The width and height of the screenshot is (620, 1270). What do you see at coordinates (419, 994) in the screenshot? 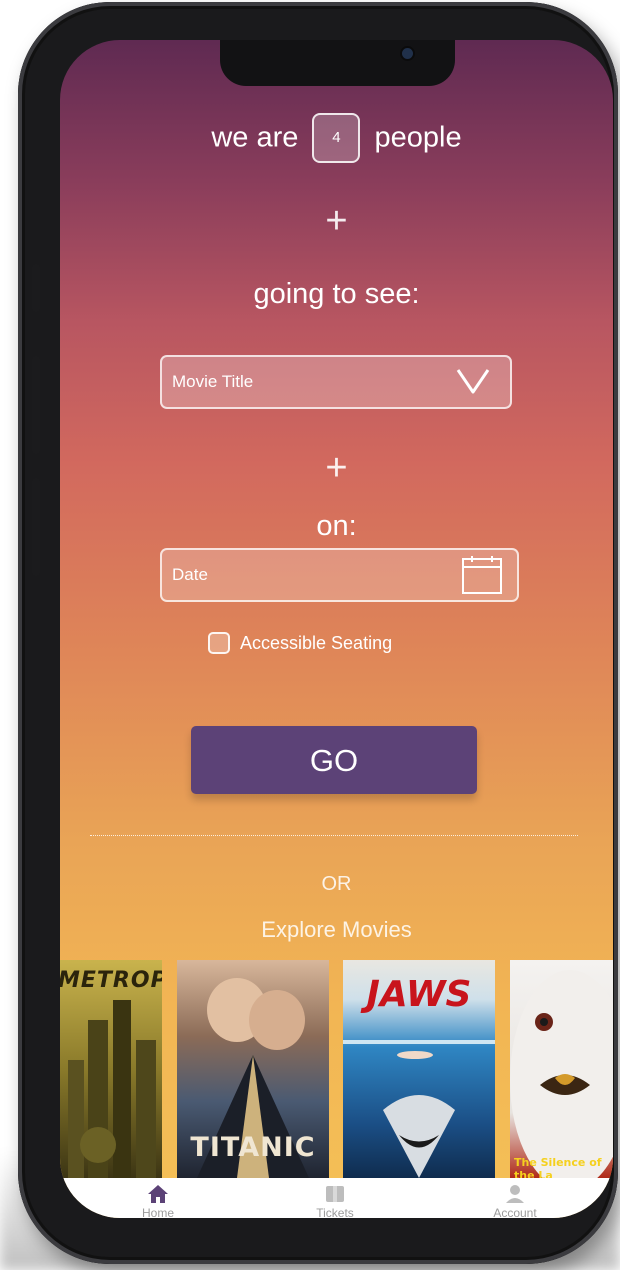
I see `poster-title: JAWS` at bounding box center [419, 994].